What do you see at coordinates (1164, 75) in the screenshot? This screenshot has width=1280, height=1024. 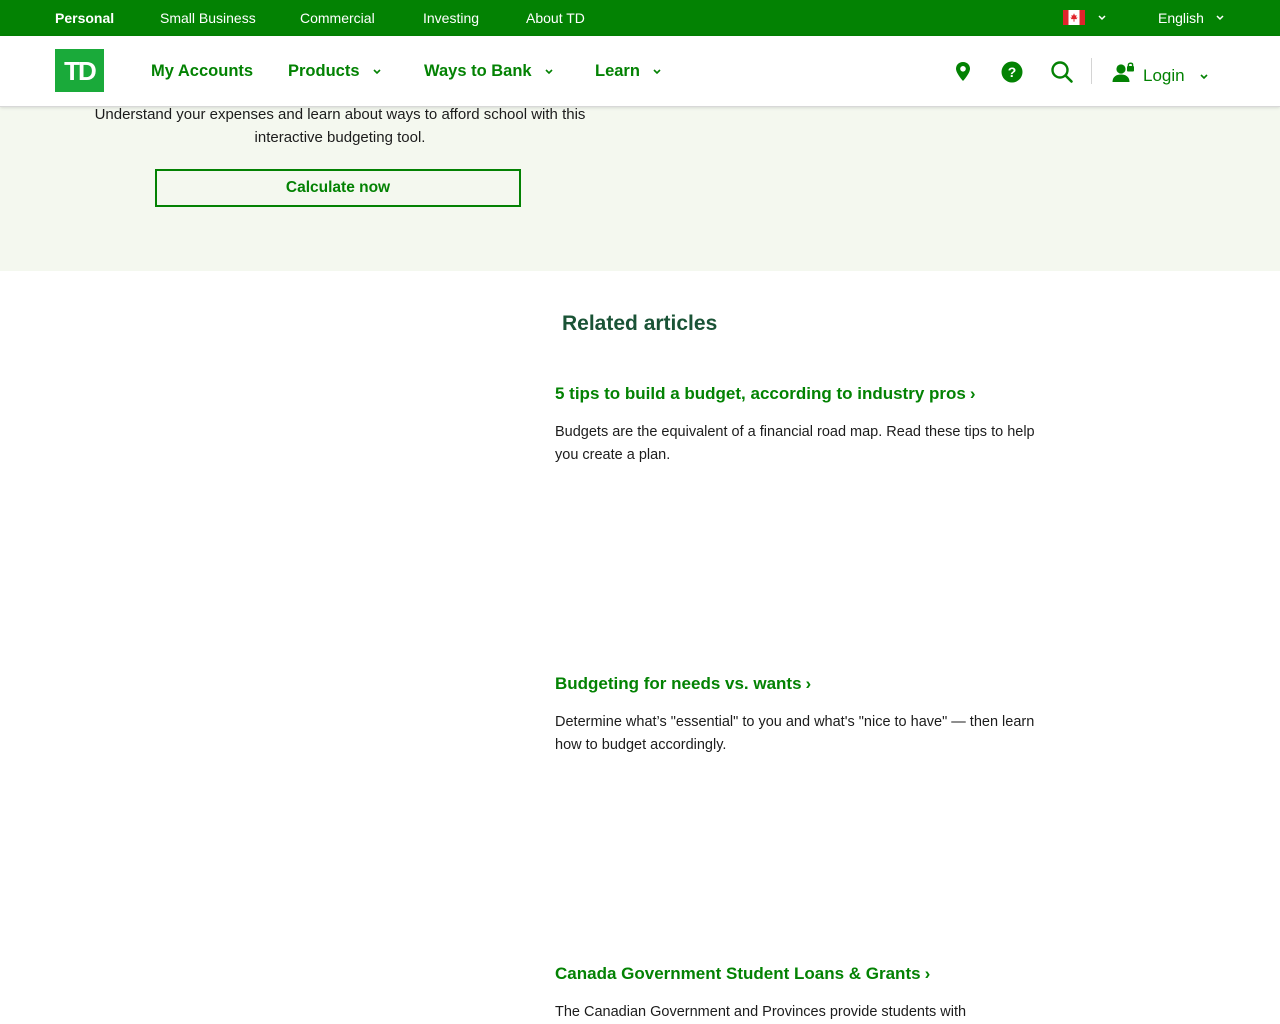 I see `login-label: Login` at bounding box center [1164, 75].